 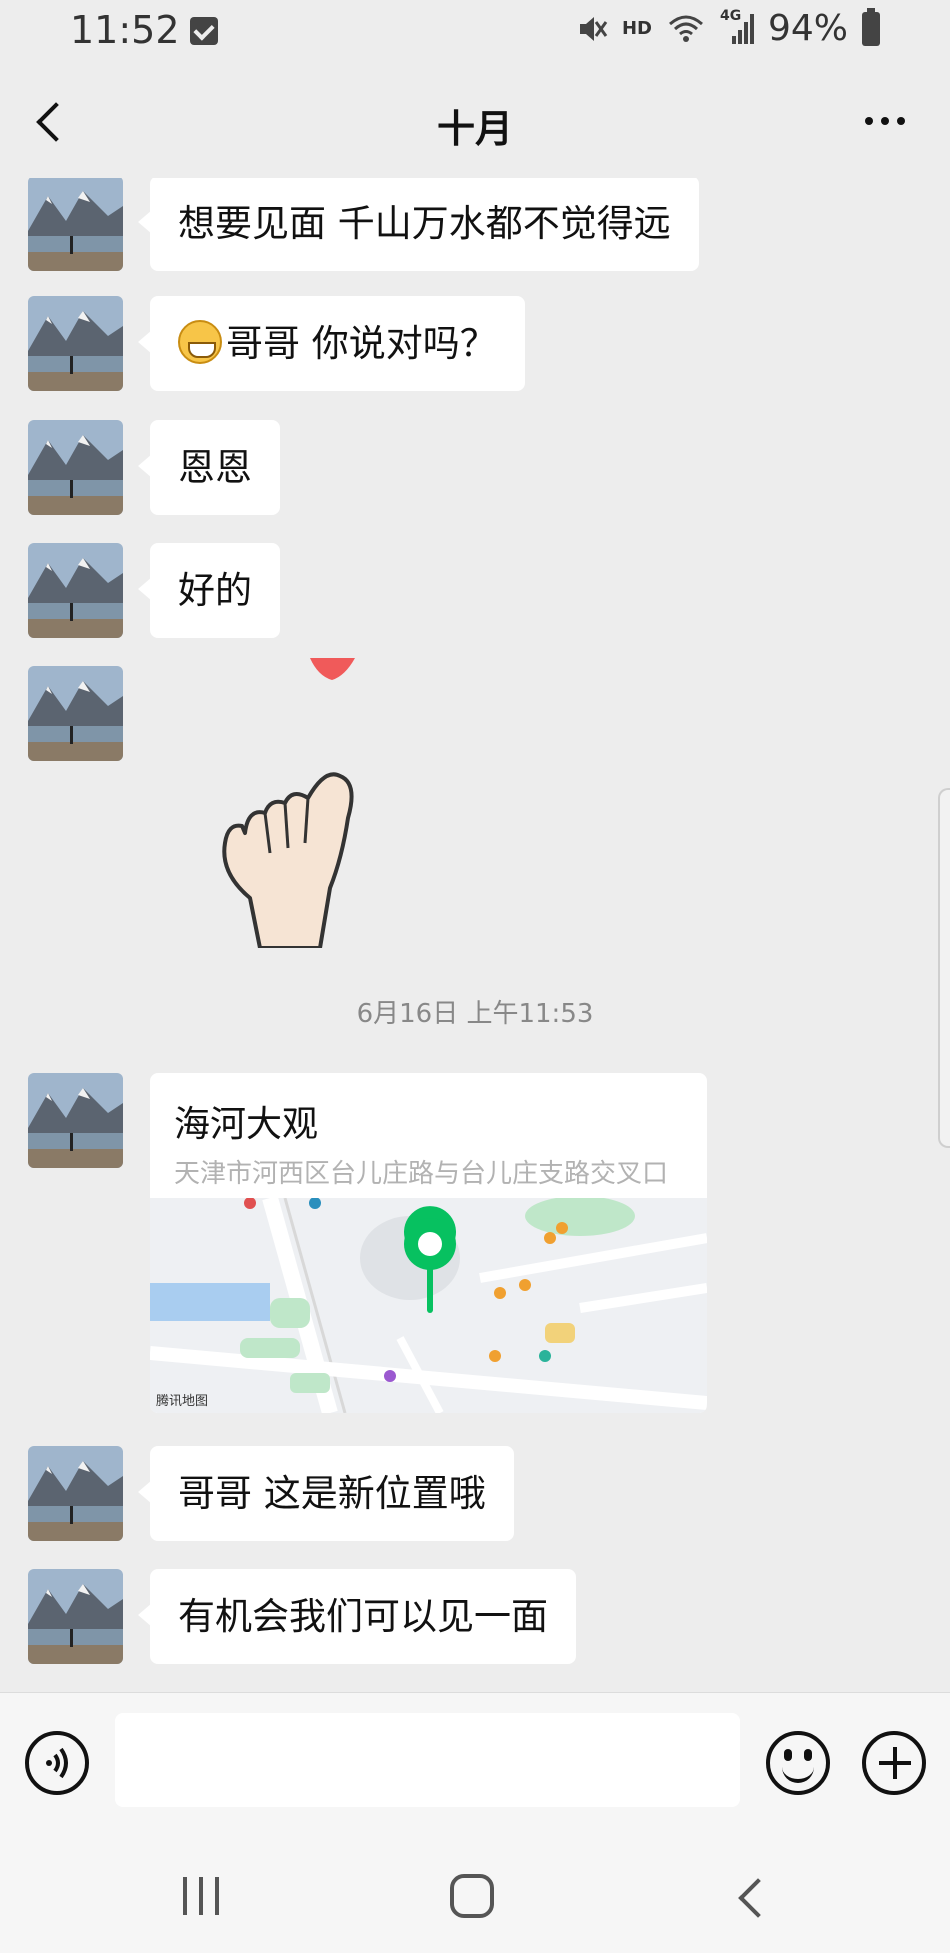 What do you see at coordinates (361, 343) in the screenshot?
I see `message-text: 哥哥 你说对吗？` at bounding box center [361, 343].